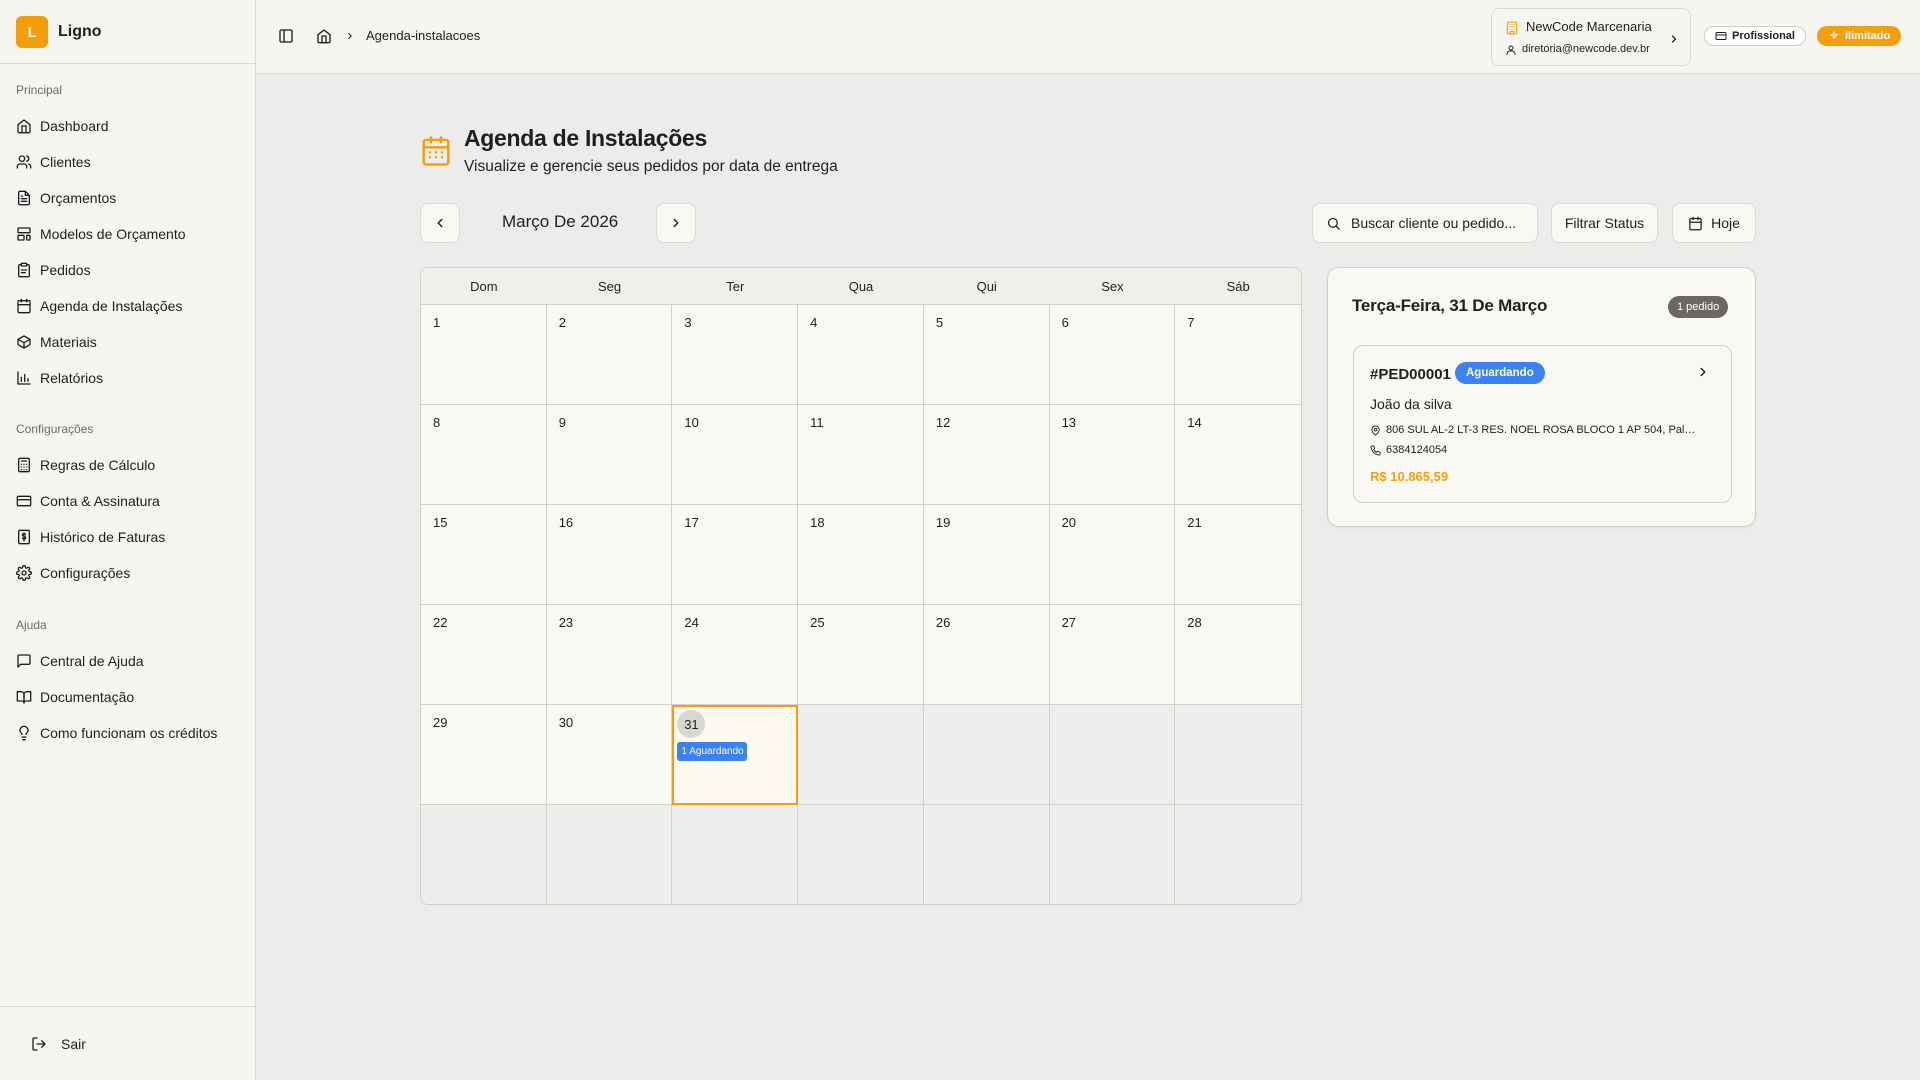  What do you see at coordinates (1703, 372) in the screenshot?
I see `chevron-right-icon` at bounding box center [1703, 372].